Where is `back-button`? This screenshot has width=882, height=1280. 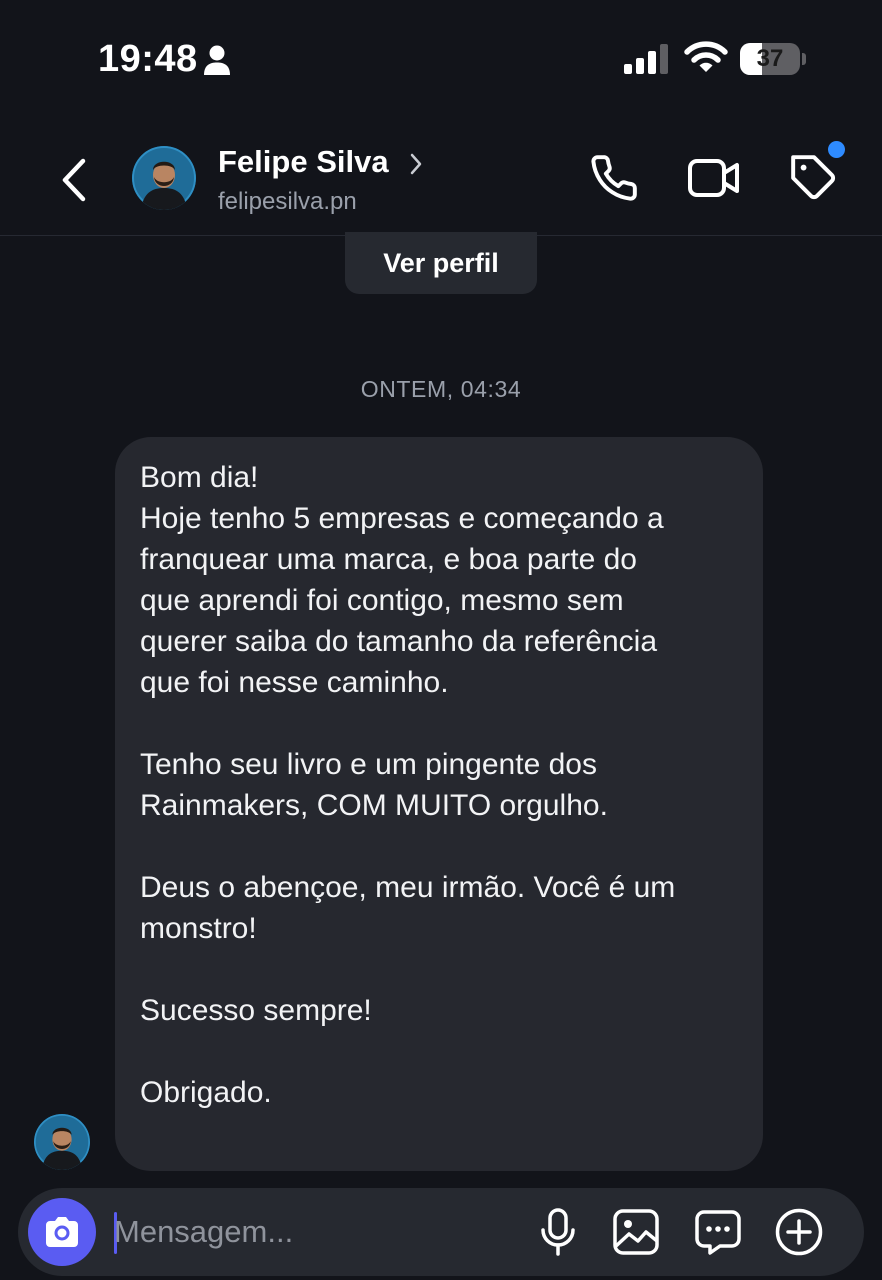
back-button is located at coordinates (74, 180).